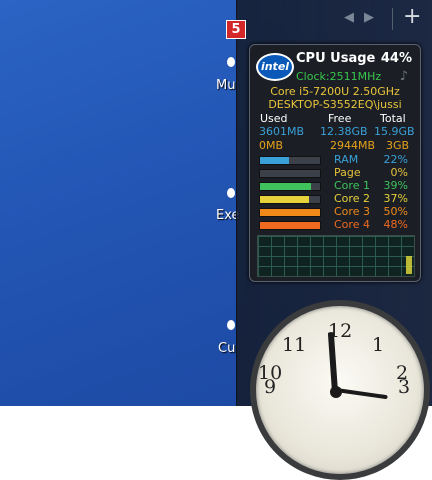 The height and width of the screenshot is (480, 432). I want to click on usage-value: 0%, so click(399, 172).